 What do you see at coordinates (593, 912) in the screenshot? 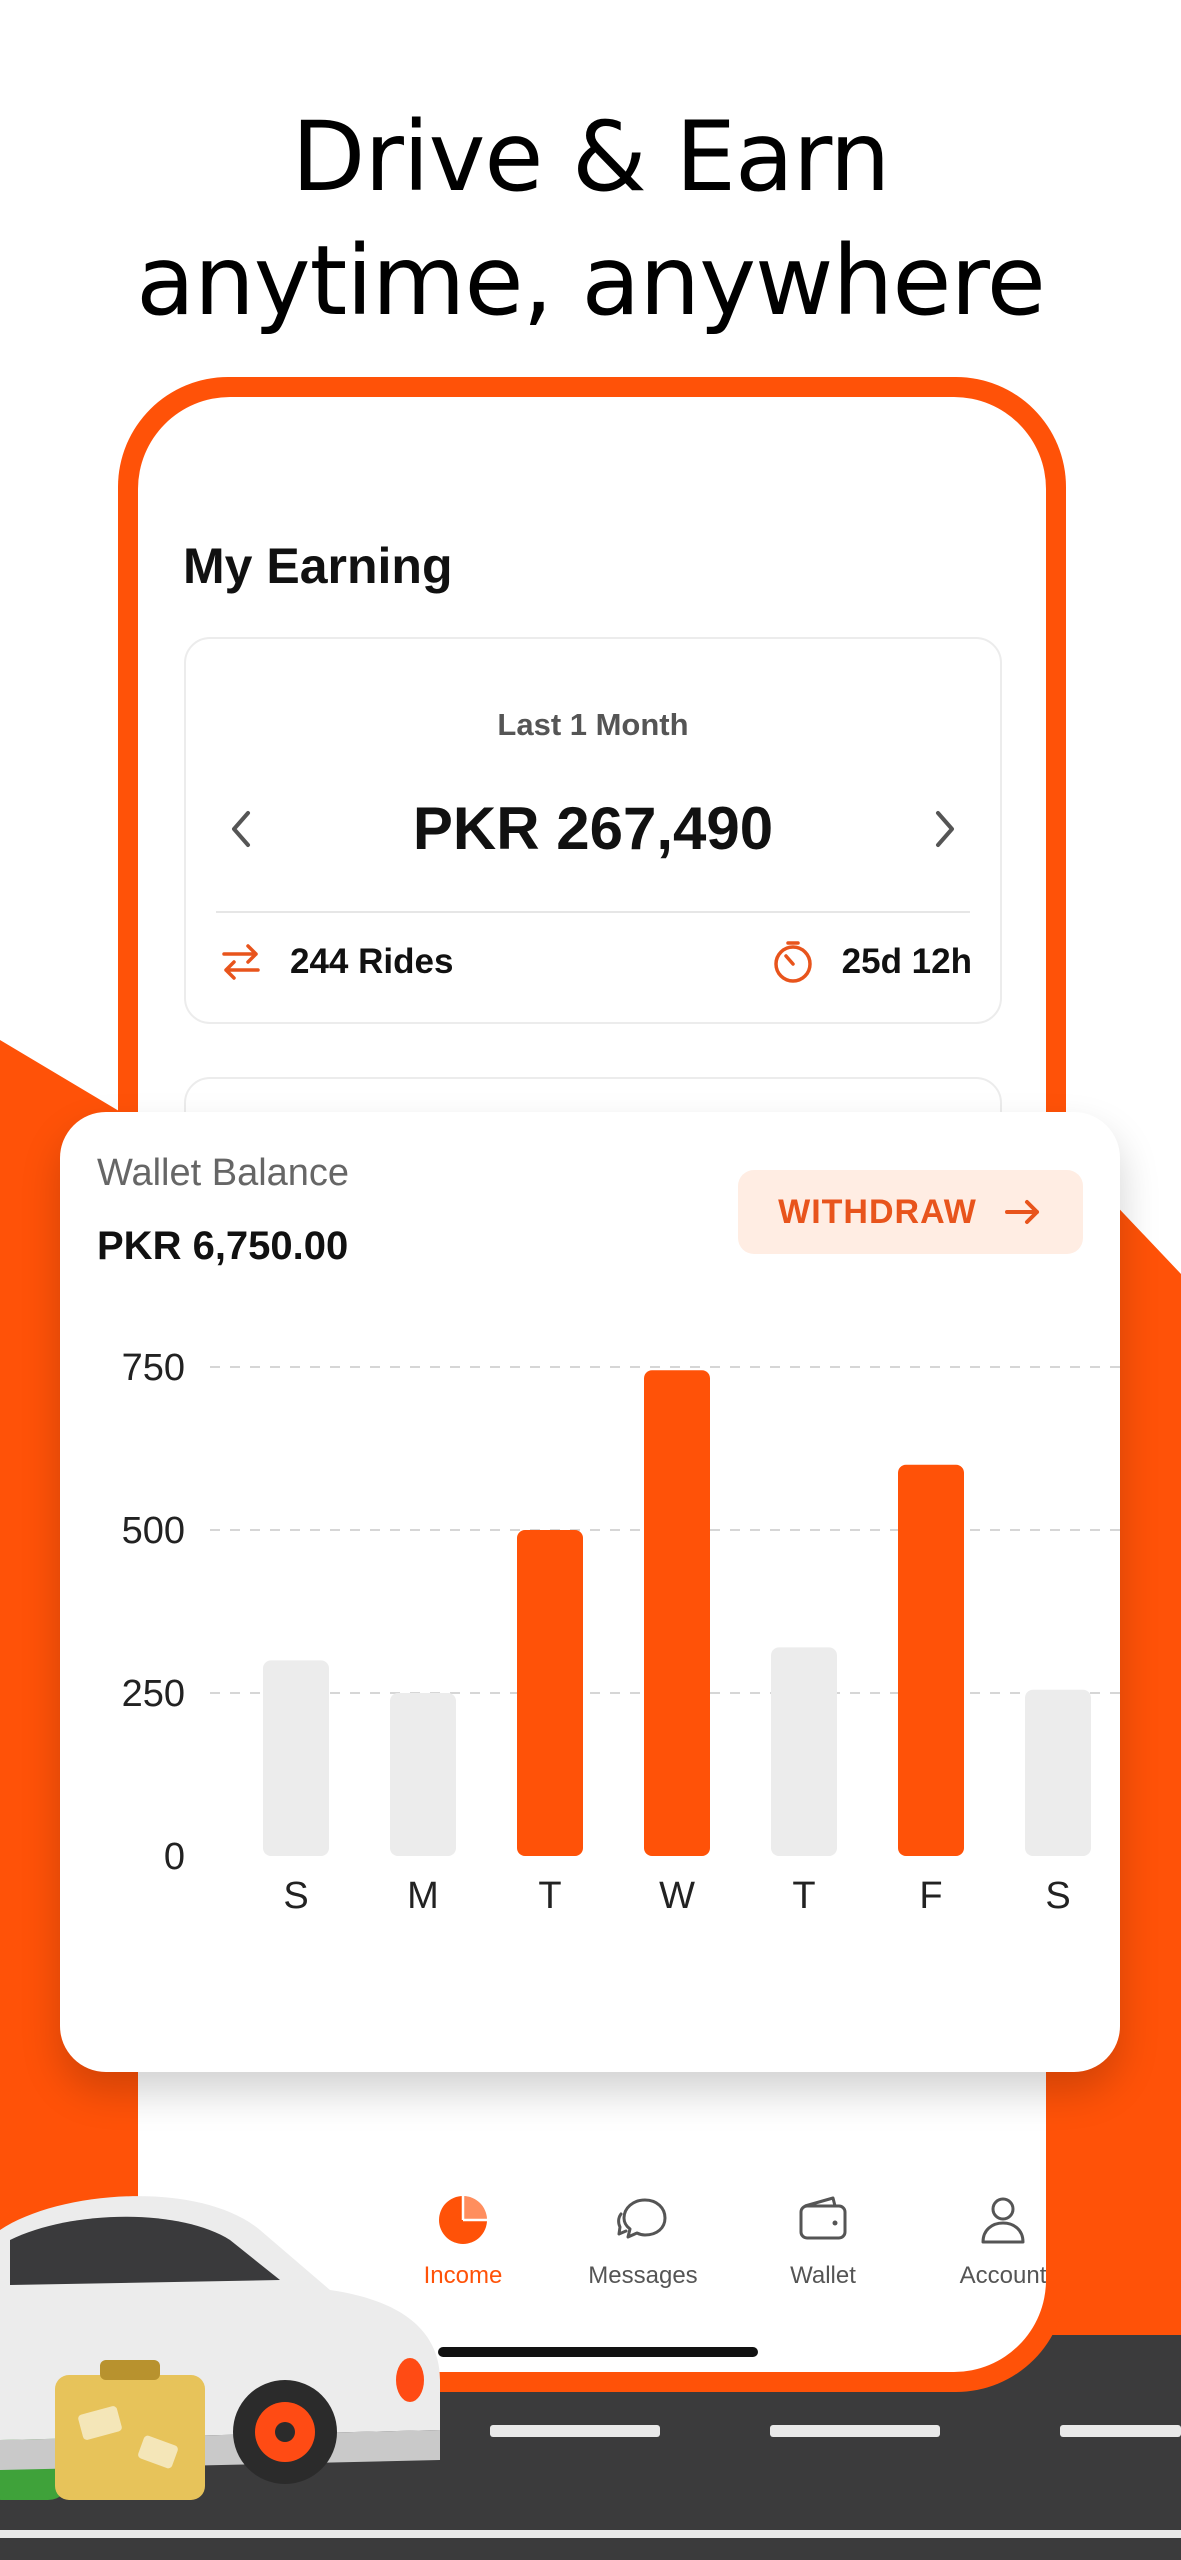
I see `card-divider` at bounding box center [593, 912].